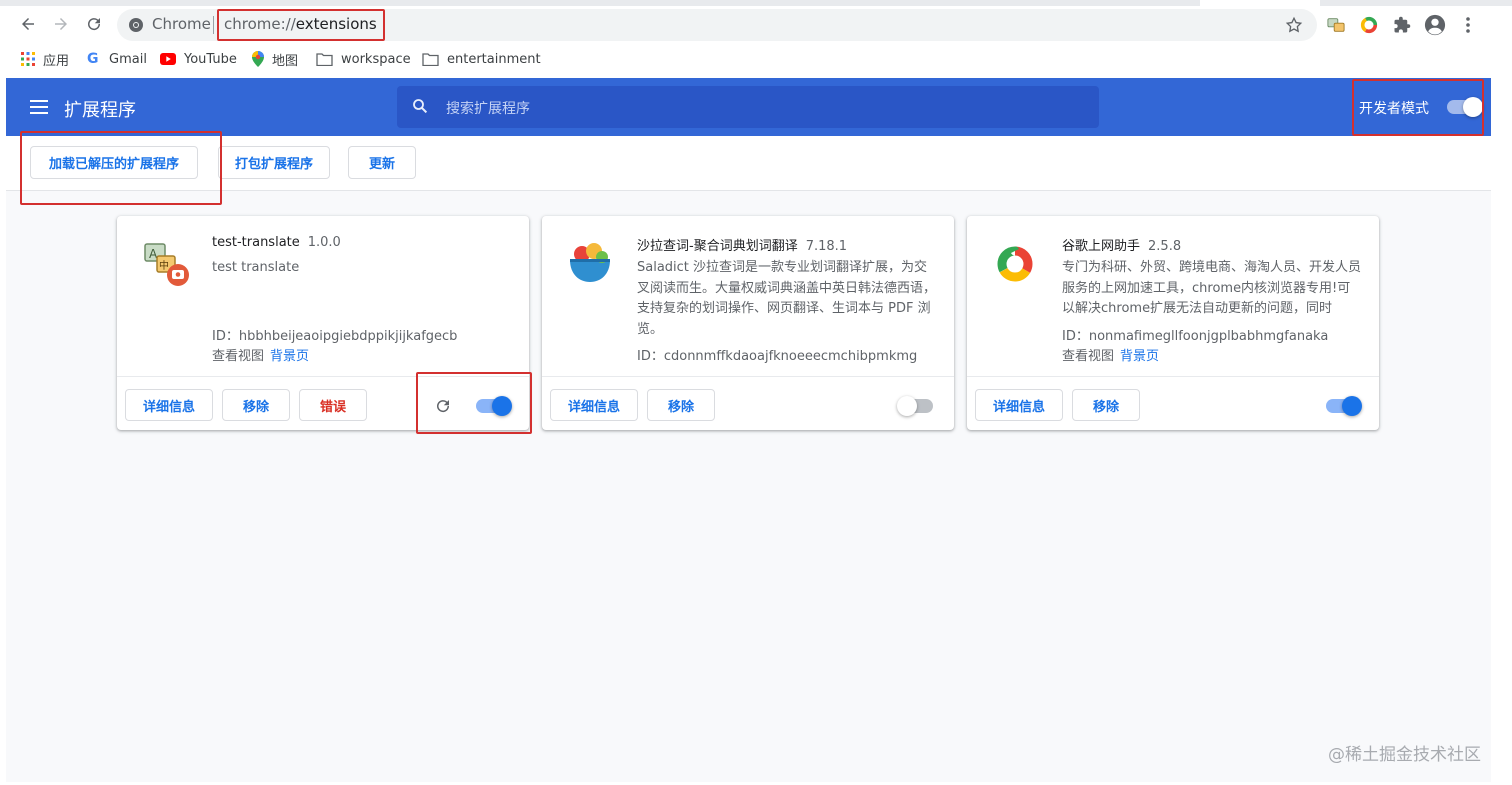 This screenshot has width=1512, height=785. I want to click on search-input, so click(746, 108).